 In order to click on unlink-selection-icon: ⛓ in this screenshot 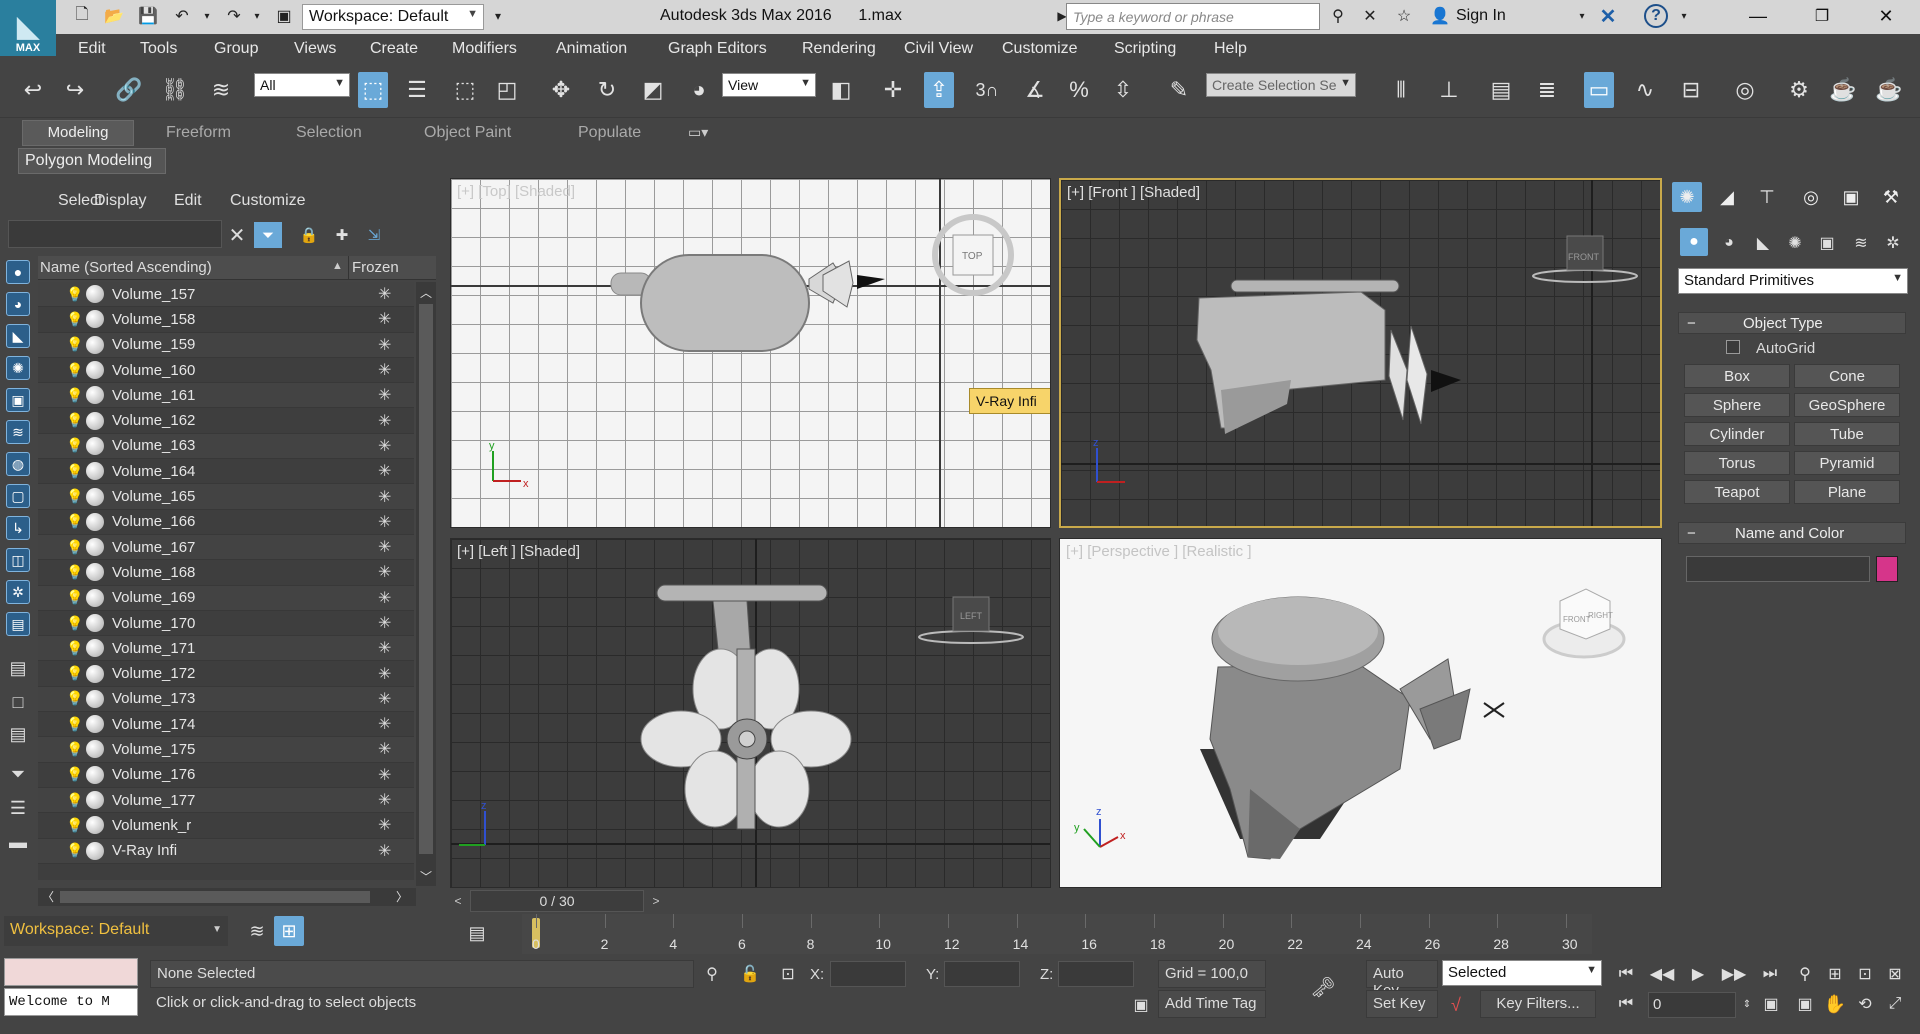, I will do `click(175, 90)`.